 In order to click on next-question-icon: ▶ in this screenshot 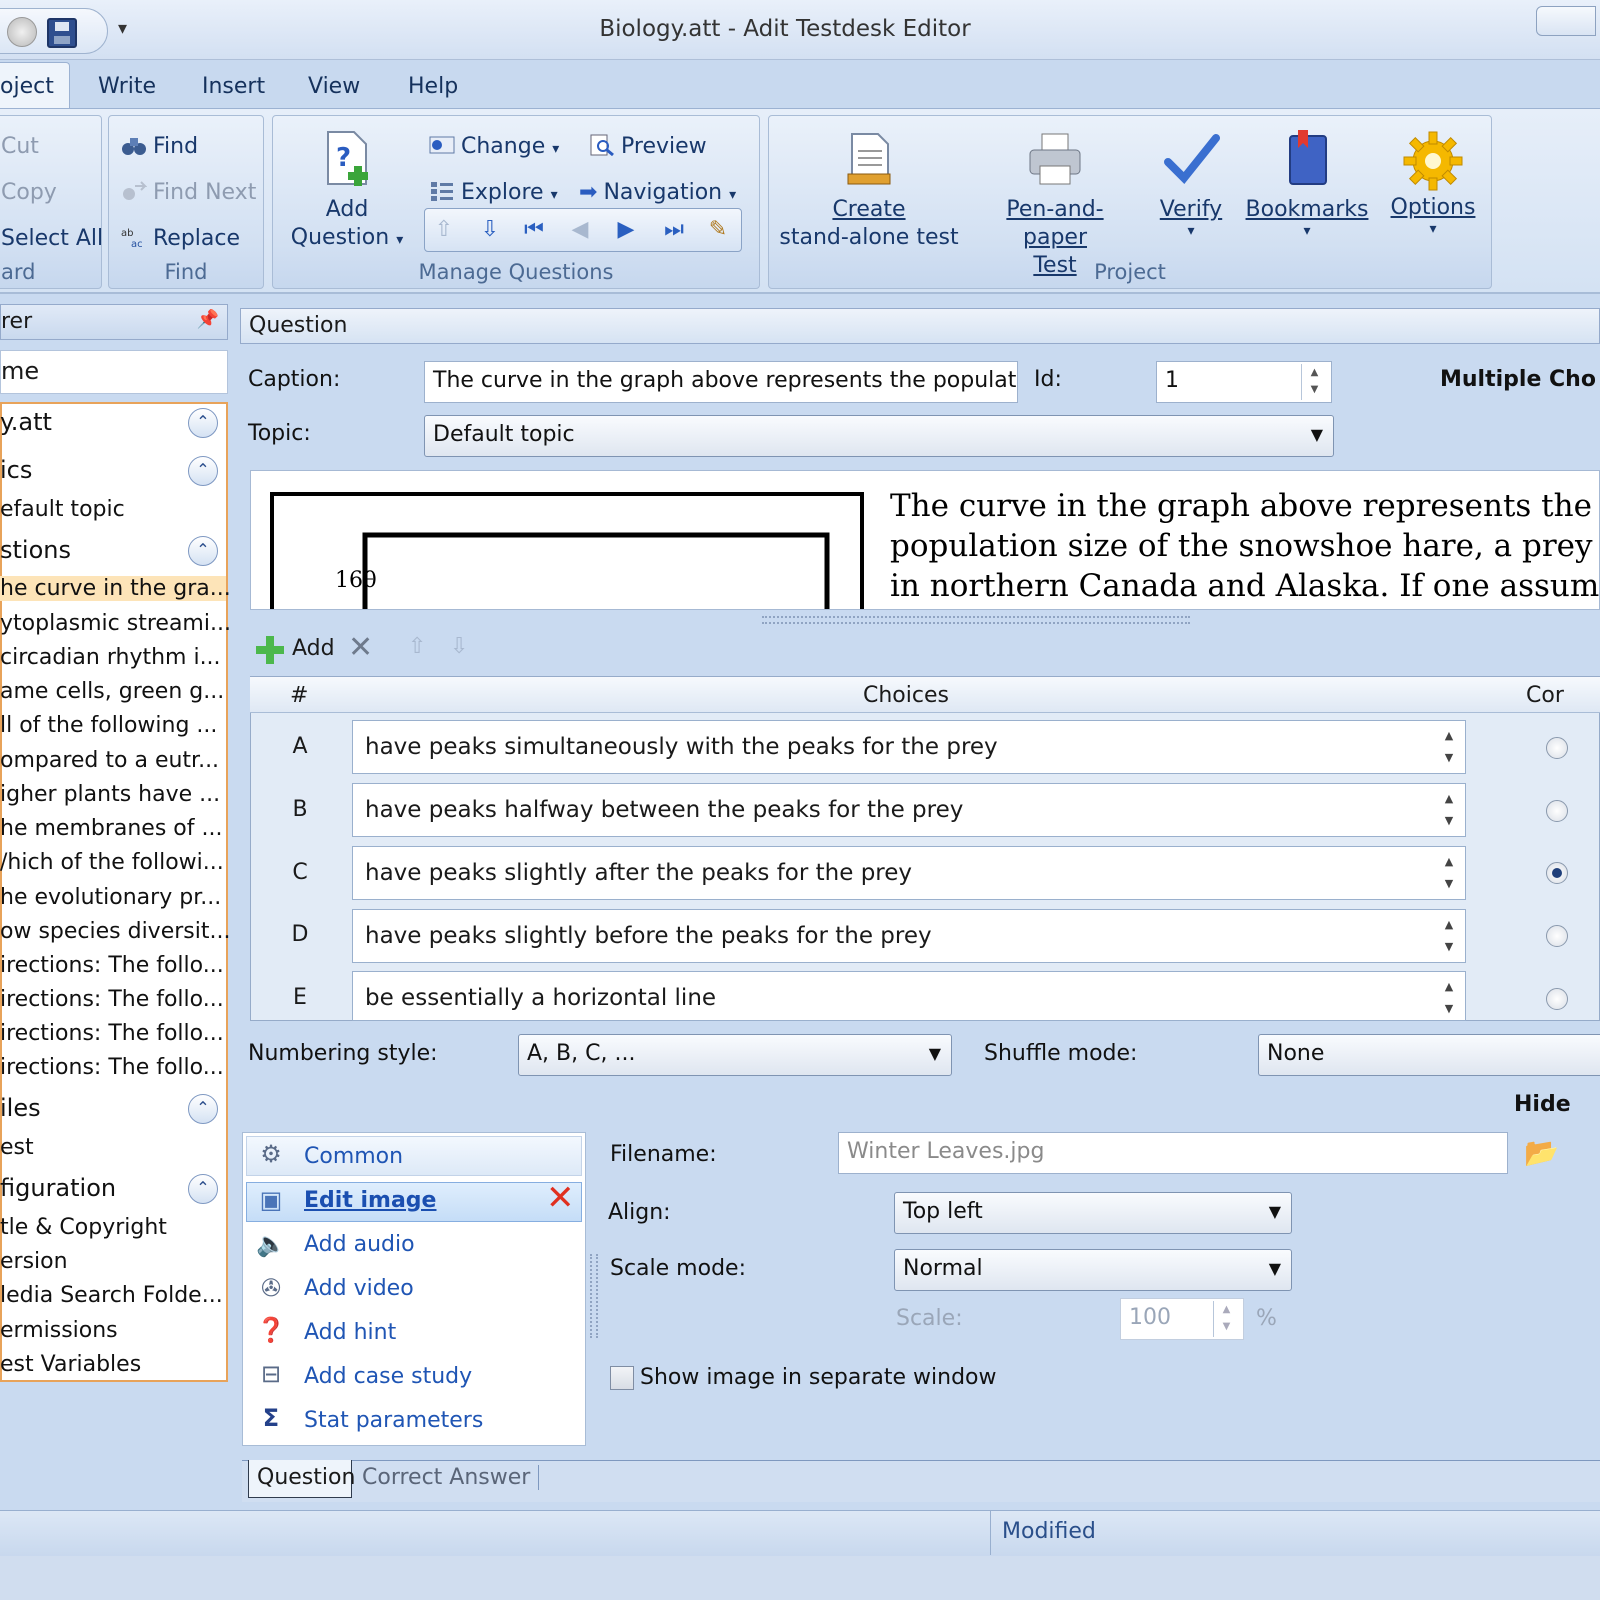, I will do `click(626, 230)`.